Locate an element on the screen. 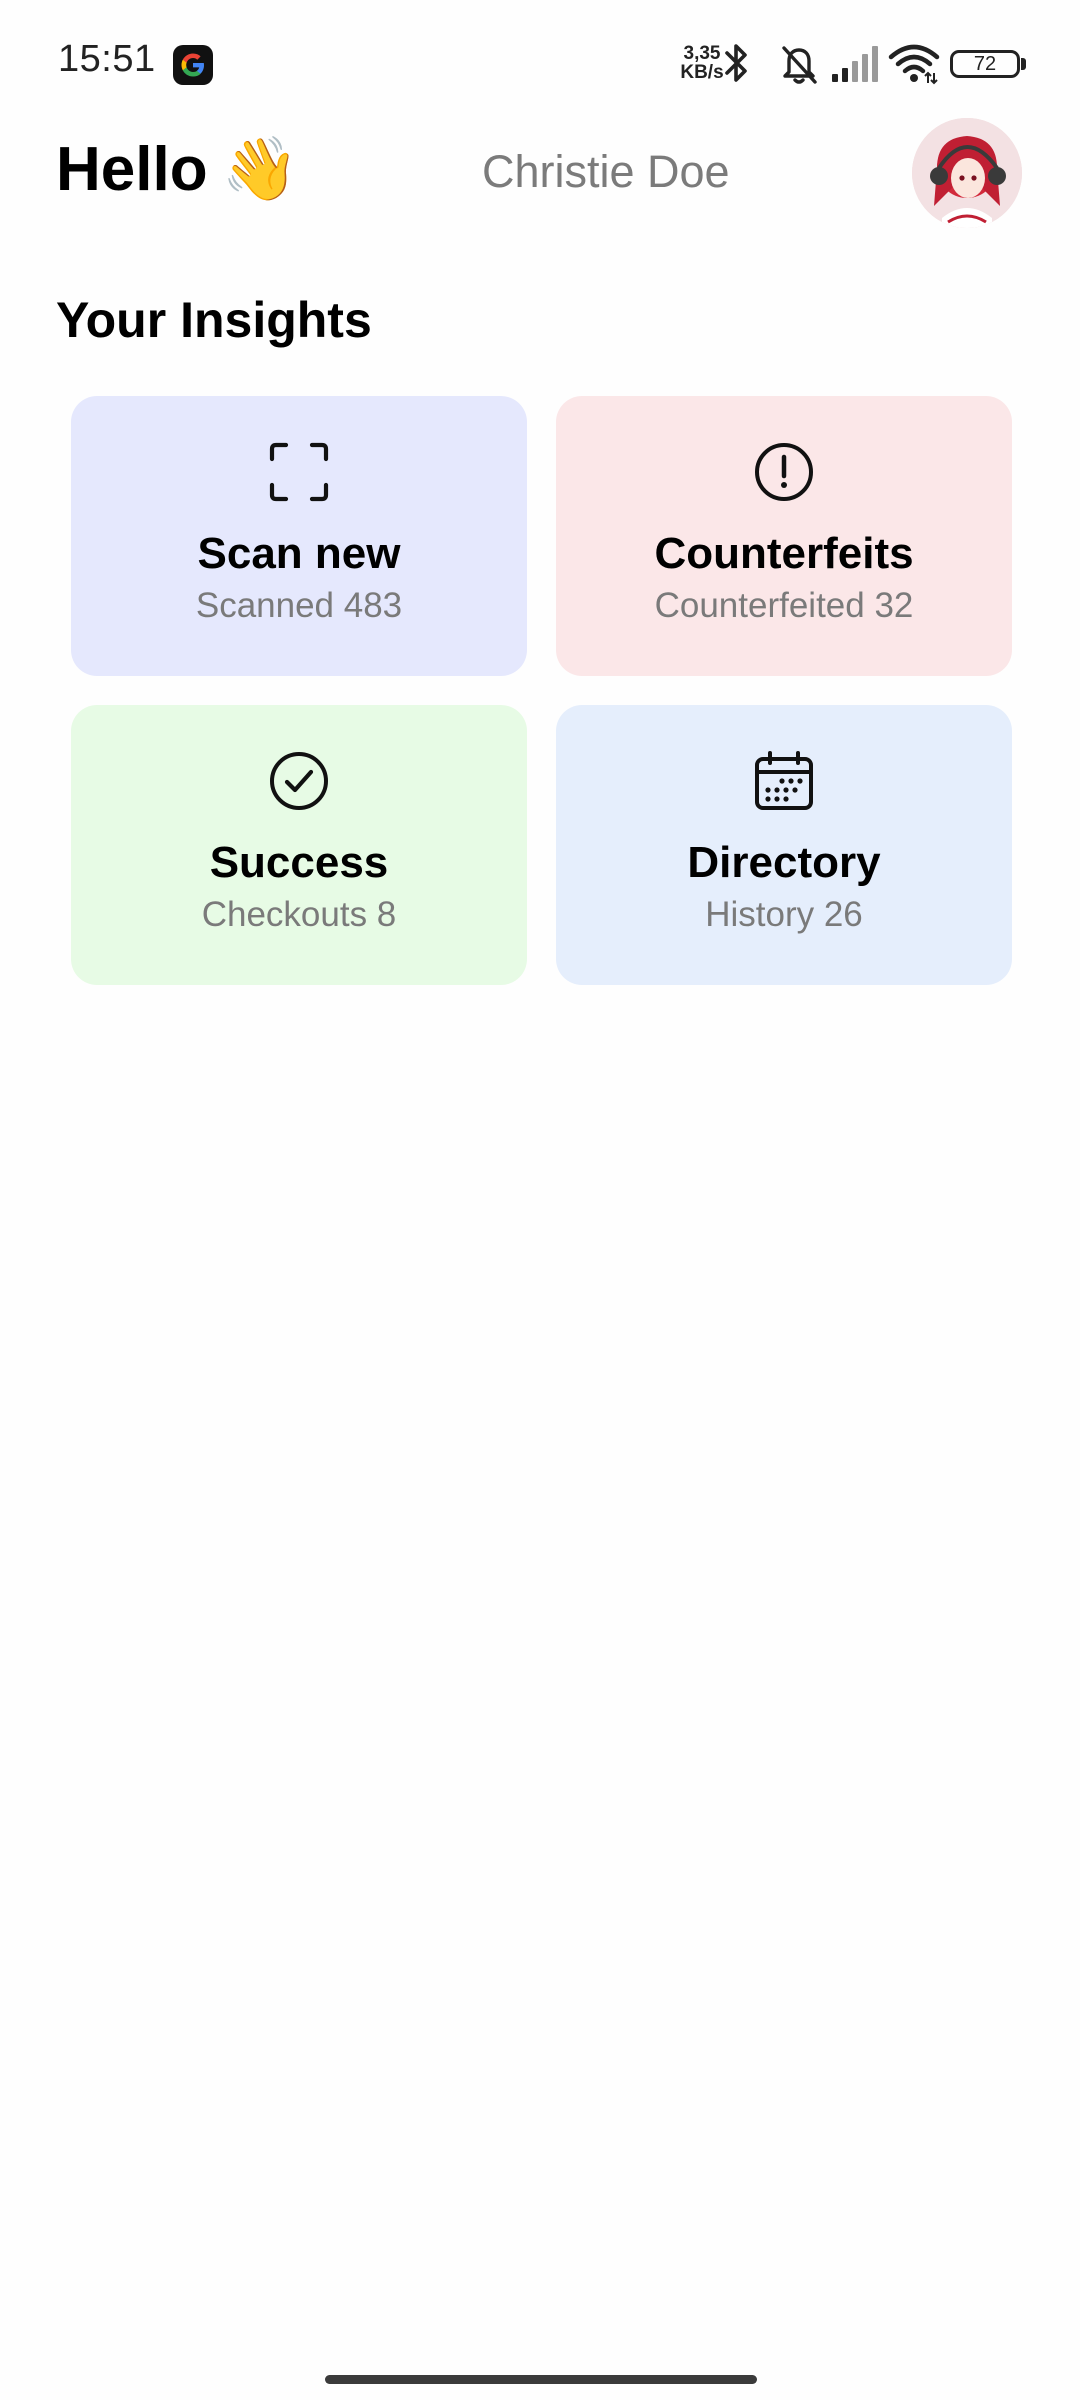 The width and height of the screenshot is (1080, 2400). battery-level: 72 is located at coordinates (985, 64).